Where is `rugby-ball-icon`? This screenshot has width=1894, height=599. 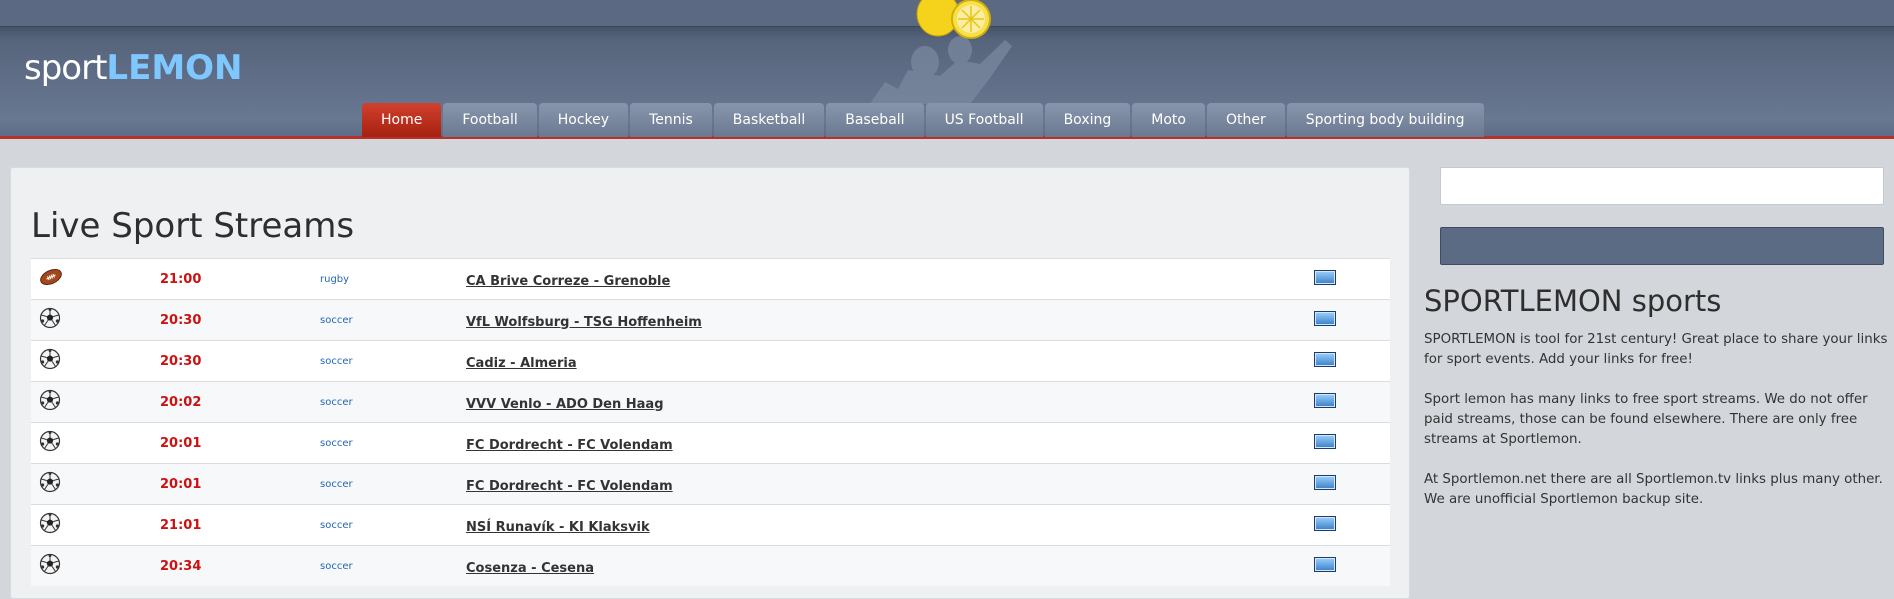
rugby-ball-icon is located at coordinates (51, 279).